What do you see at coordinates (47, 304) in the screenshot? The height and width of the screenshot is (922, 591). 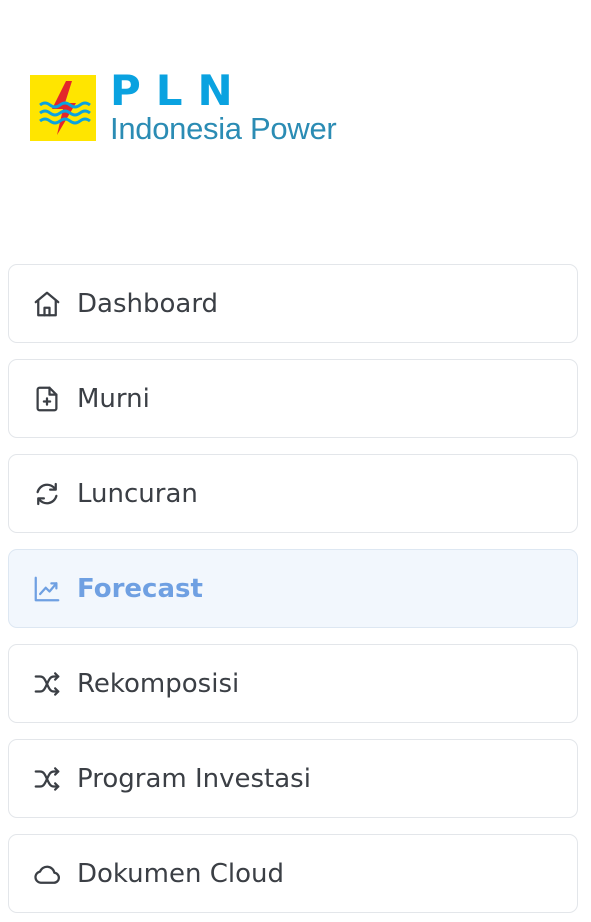 I see `home-icon` at bounding box center [47, 304].